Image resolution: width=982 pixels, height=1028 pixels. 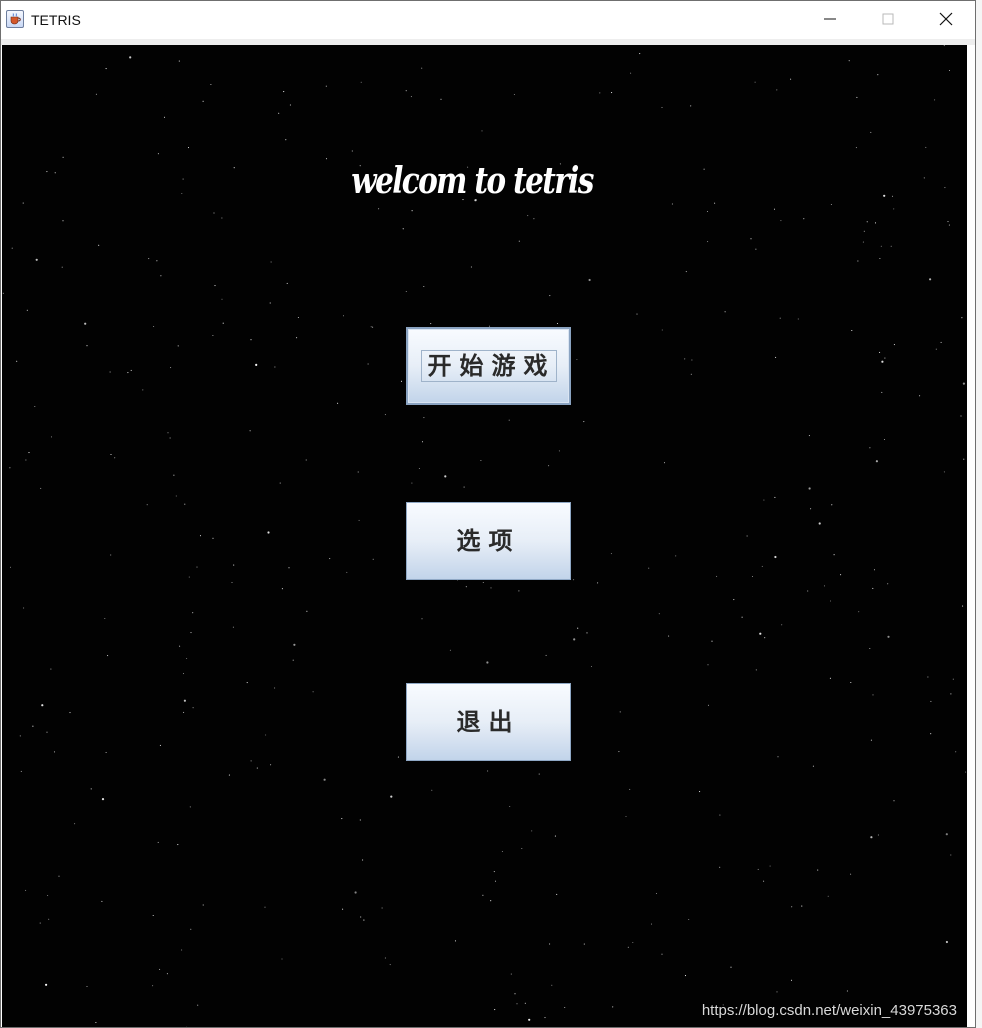 What do you see at coordinates (15, 19) in the screenshot?
I see `java-cup-icon` at bounding box center [15, 19].